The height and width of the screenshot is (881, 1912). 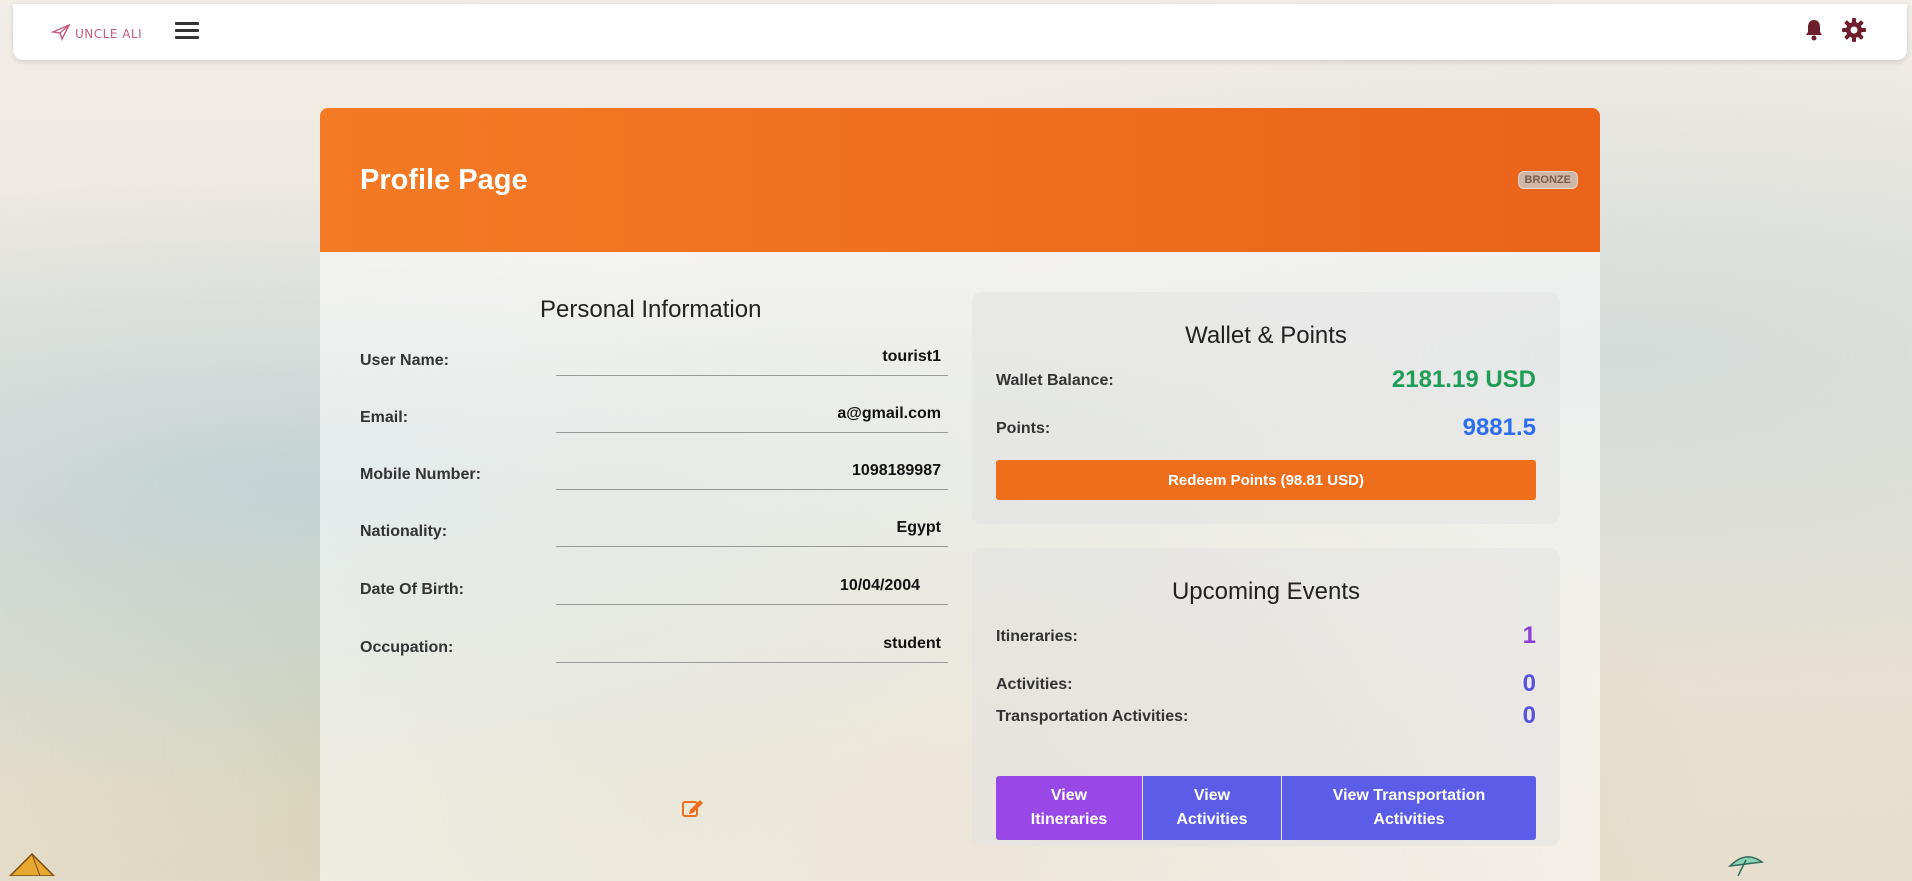 I want to click on nationality-value: Egypt, so click(x=752, y=531).